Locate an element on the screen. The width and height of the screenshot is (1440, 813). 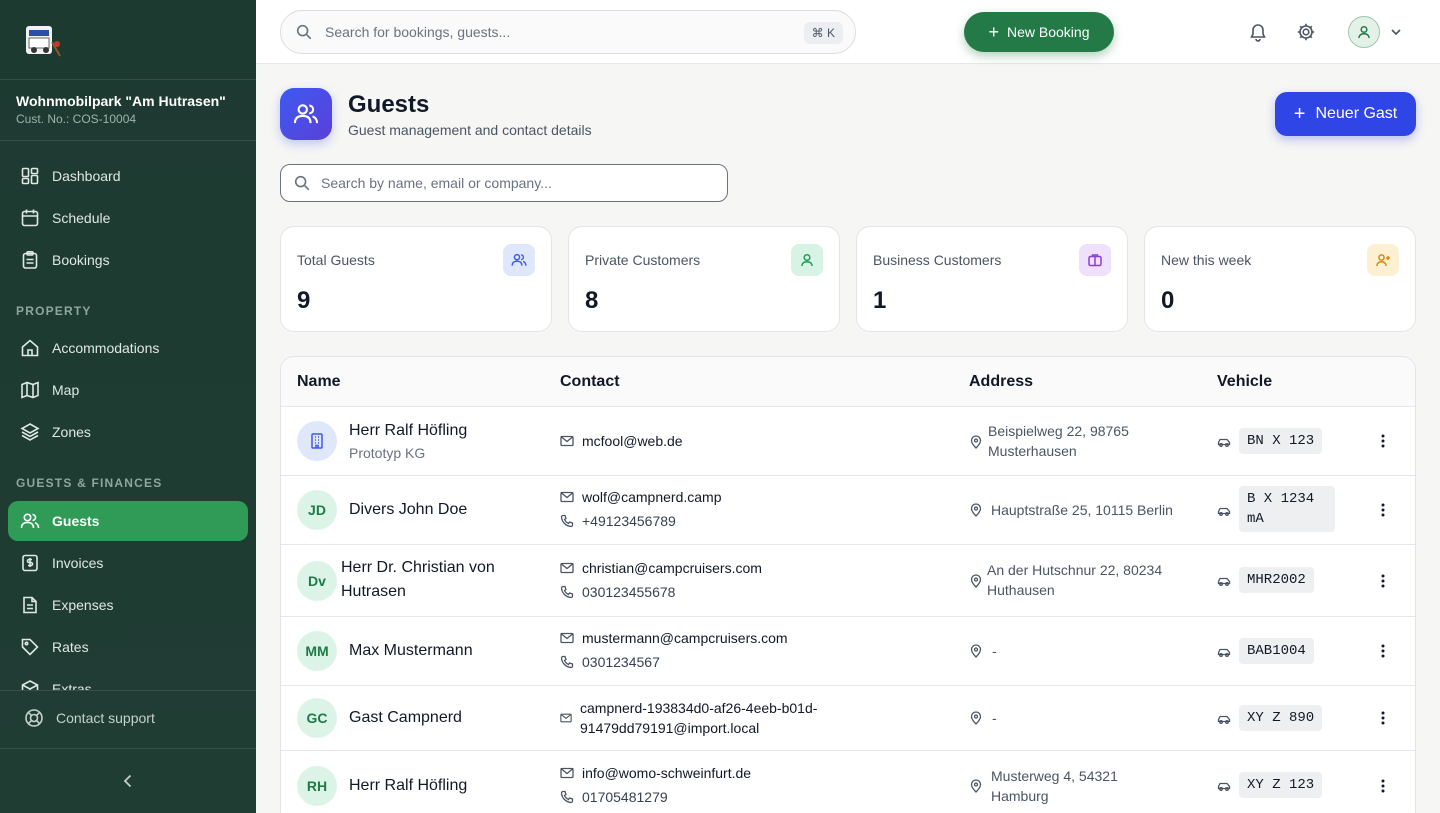
guest-name: Gast Campnerd is located at coordinates (405, 718).